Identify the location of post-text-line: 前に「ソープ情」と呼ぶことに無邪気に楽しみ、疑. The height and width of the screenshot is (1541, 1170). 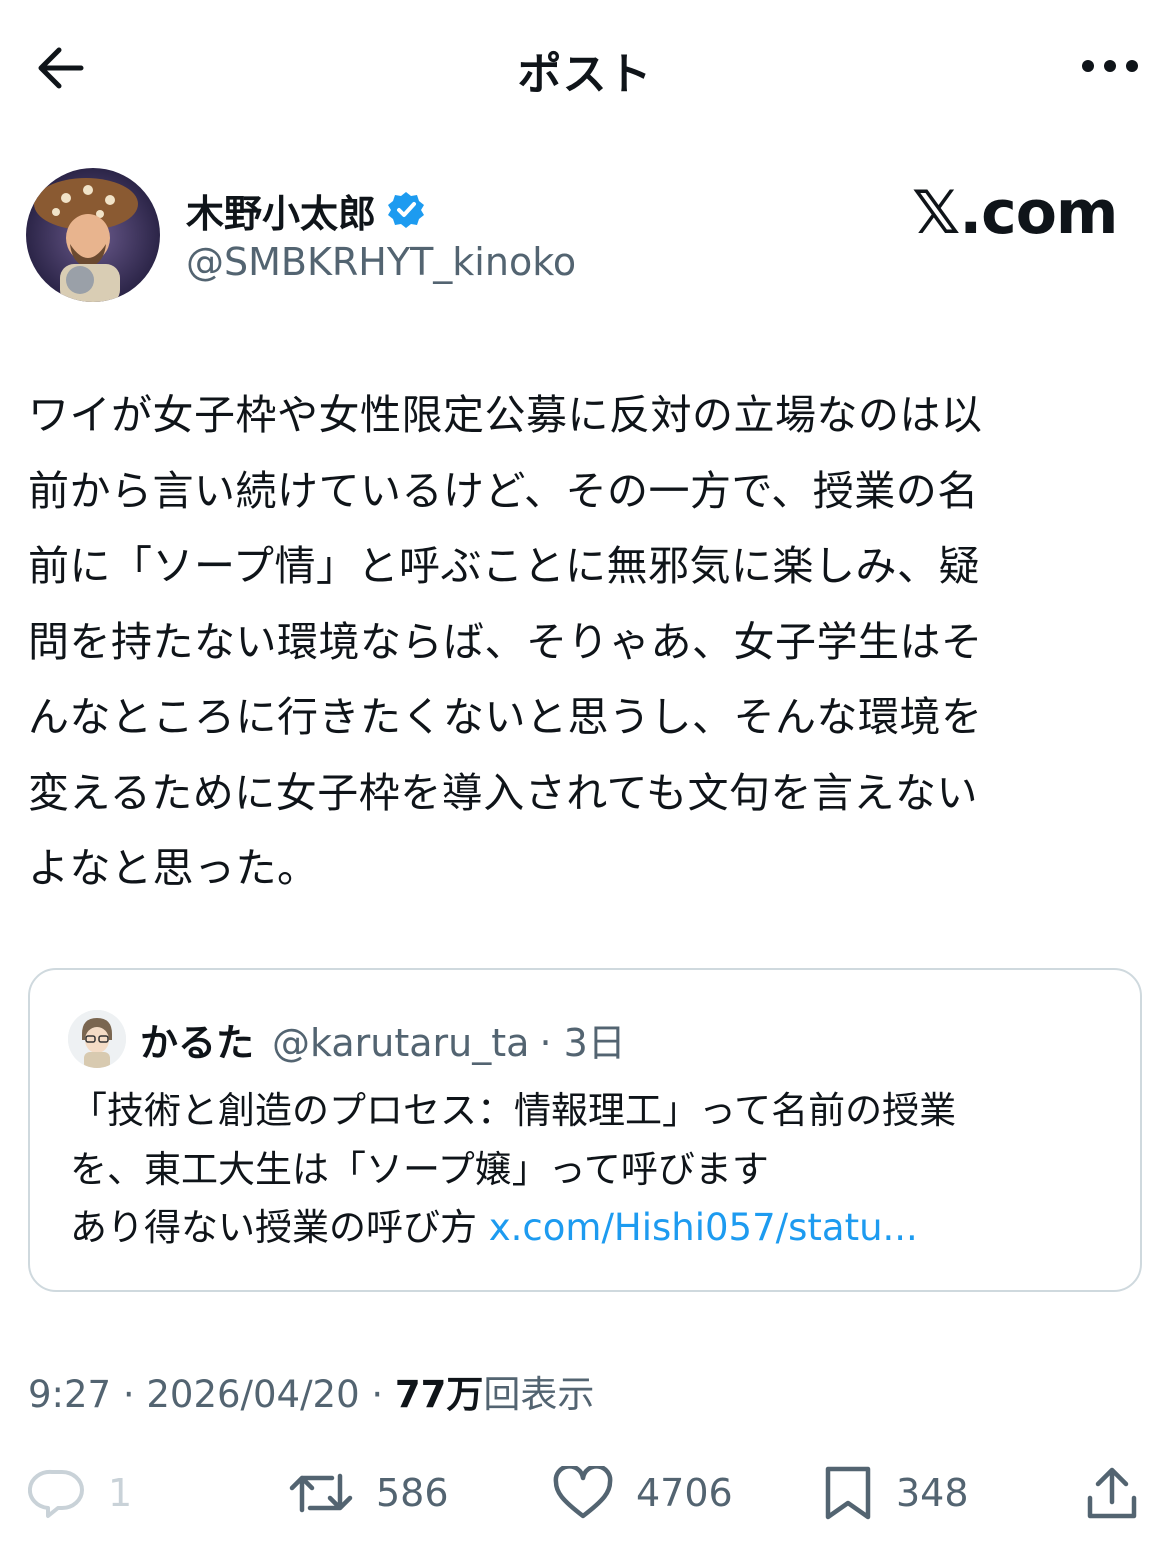
(504, 566).